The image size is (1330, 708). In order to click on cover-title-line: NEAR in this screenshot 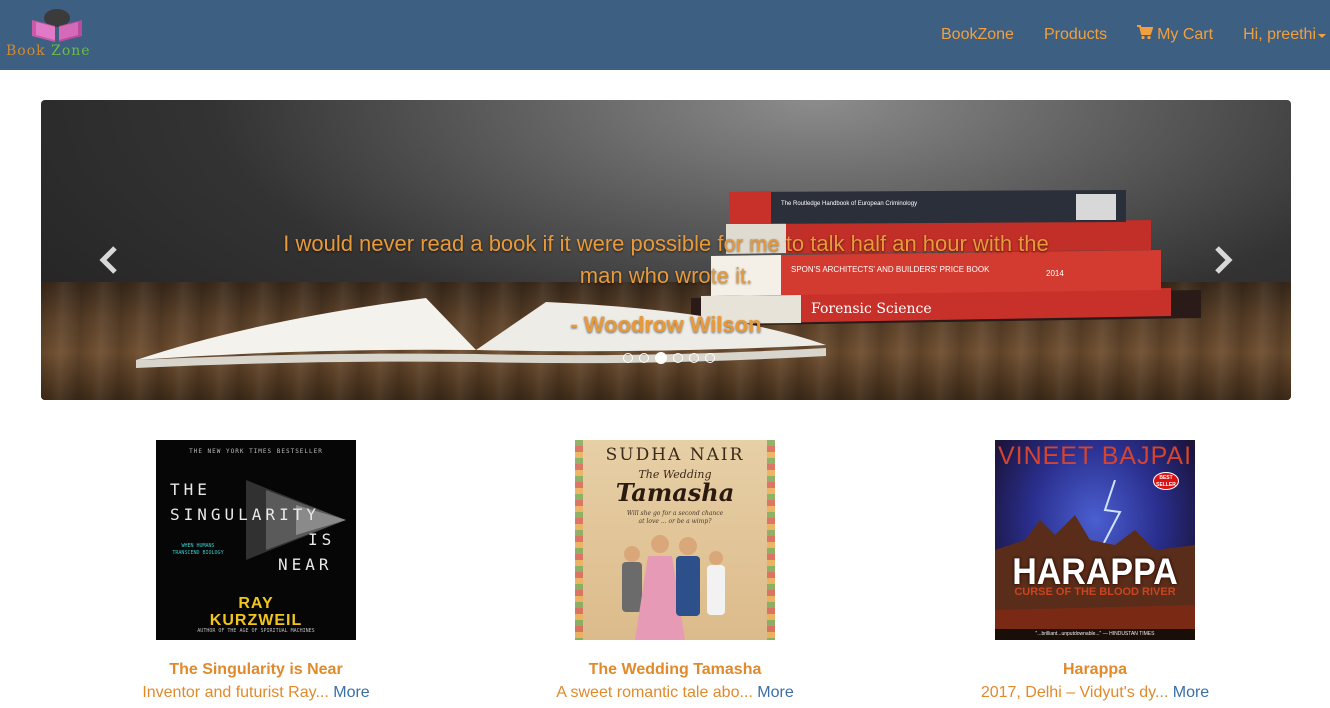, I will do `click(305, 564)`.